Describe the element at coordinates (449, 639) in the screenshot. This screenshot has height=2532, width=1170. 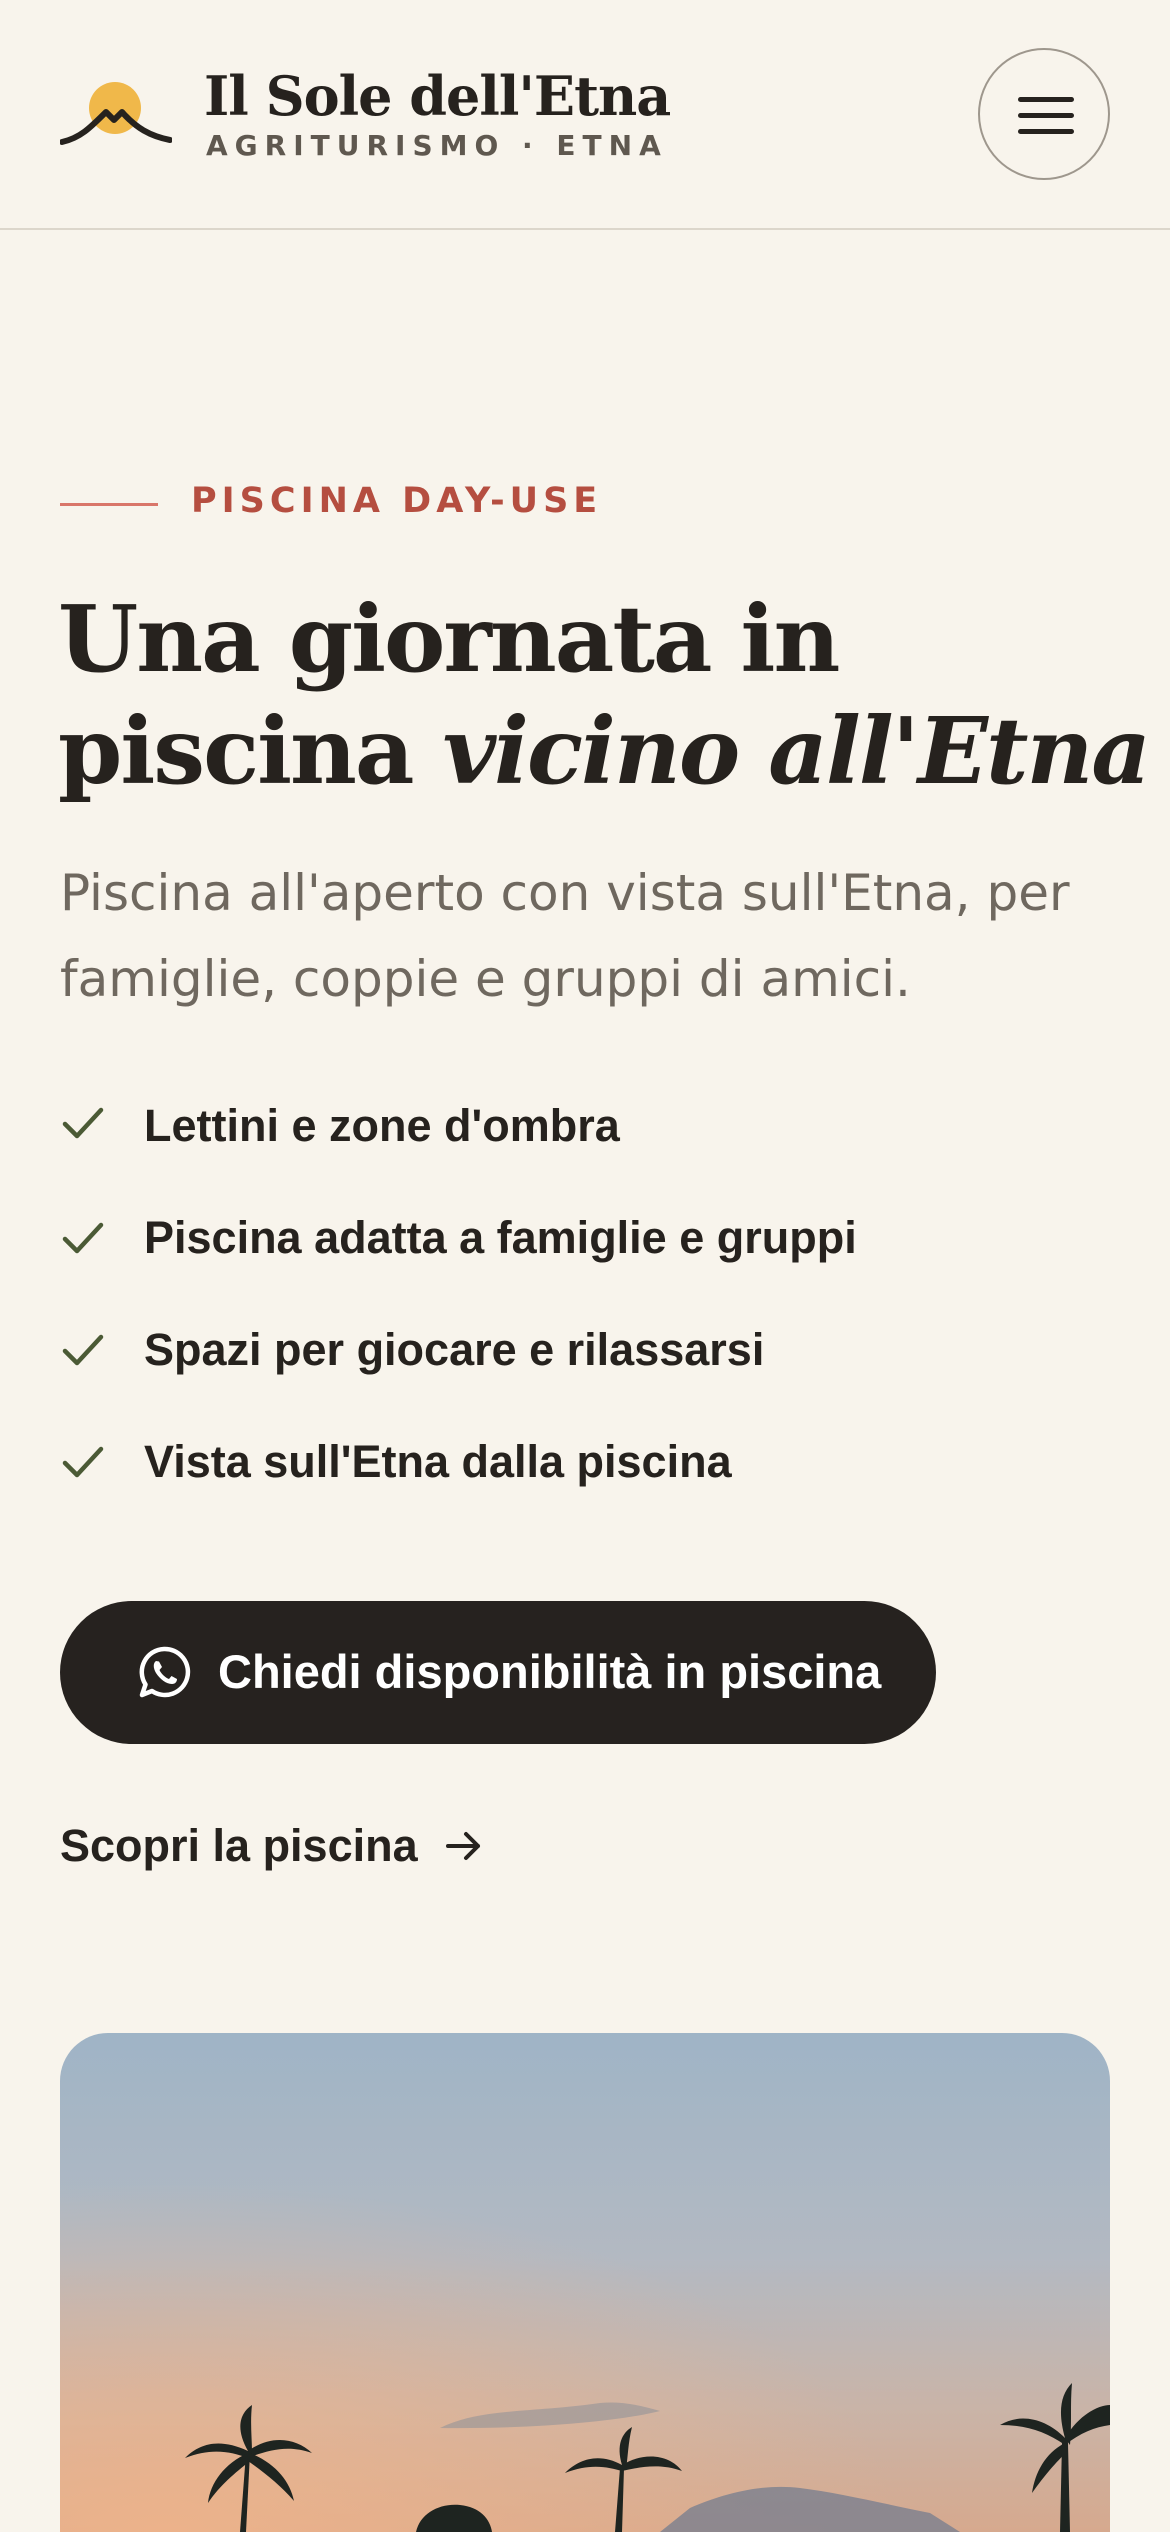
I see `title-line-1: Una giornata in` at that location.